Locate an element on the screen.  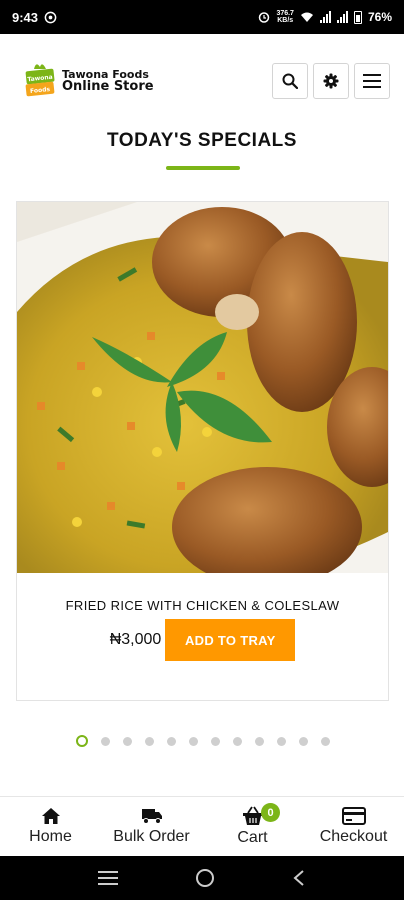
nav-bulk-order: Bulk Order is located at coordinates (151, 826).